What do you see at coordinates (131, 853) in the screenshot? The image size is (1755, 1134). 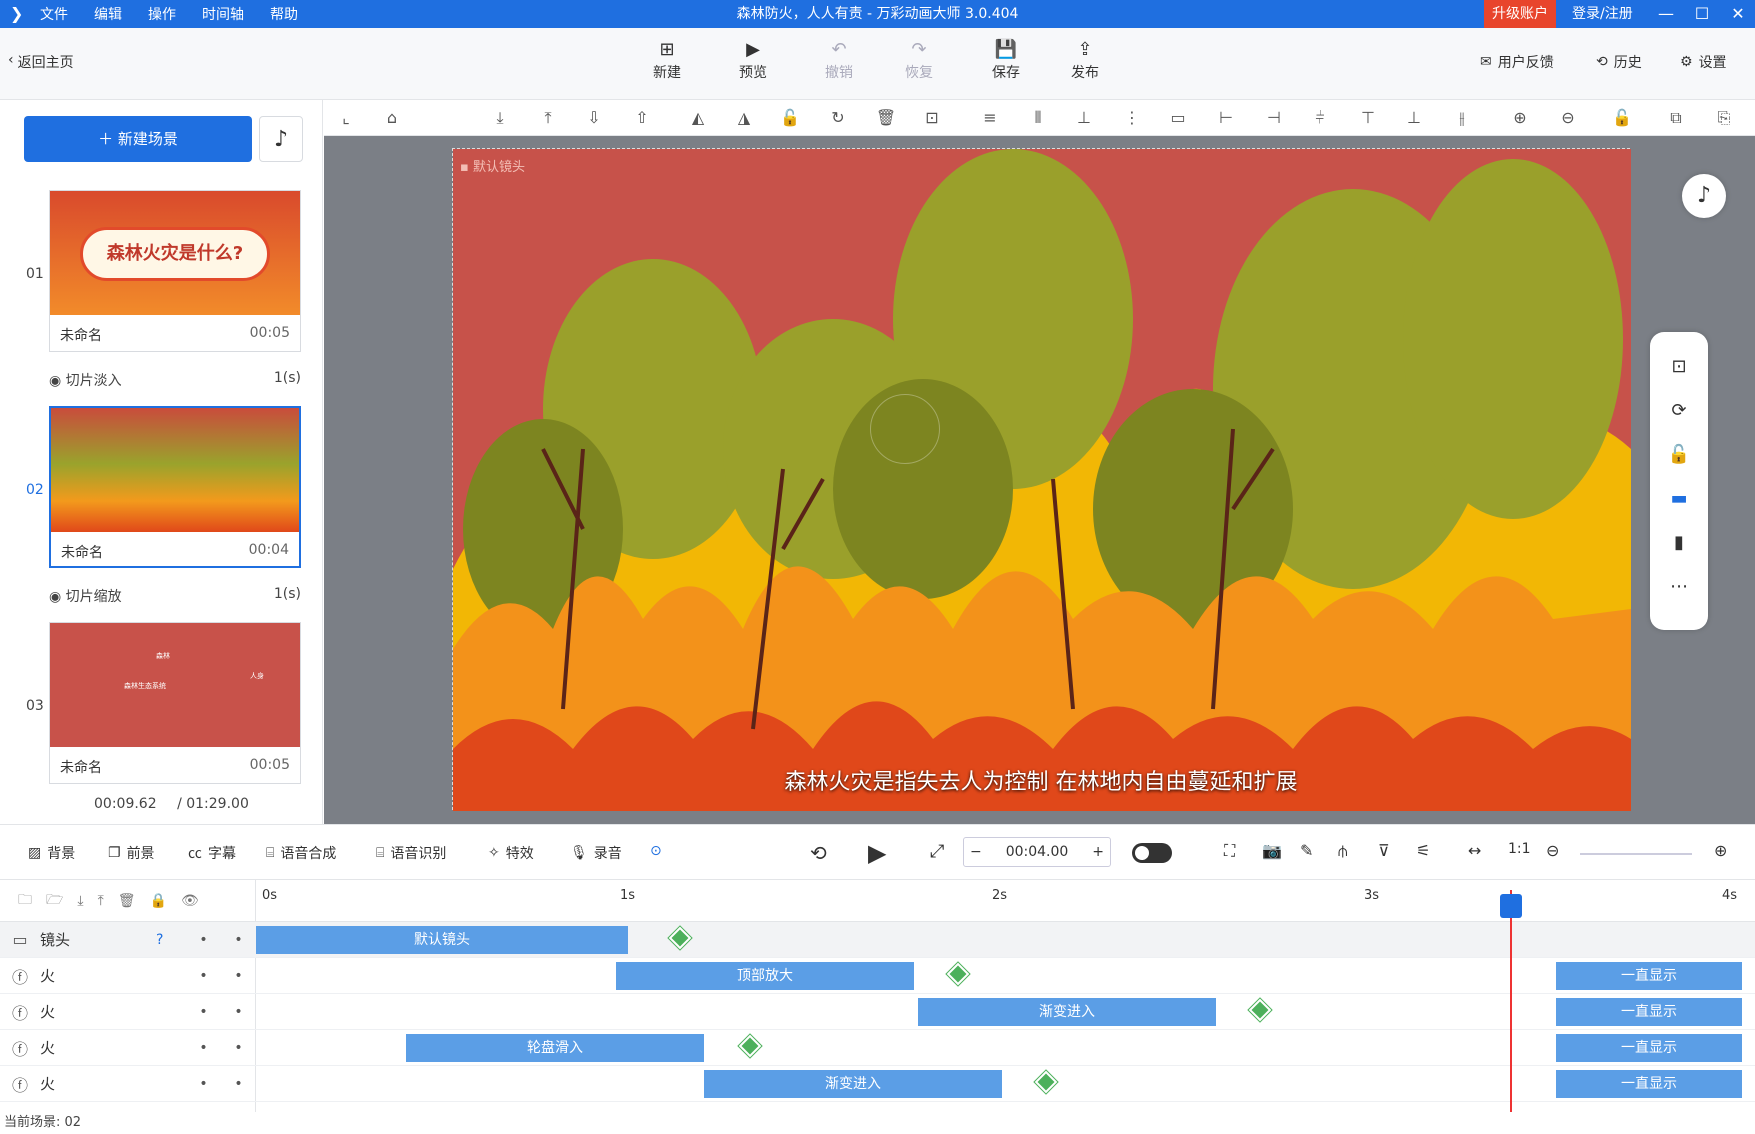 I see `foreground-button: ❐ 前景` at bounding box center [131, 853].